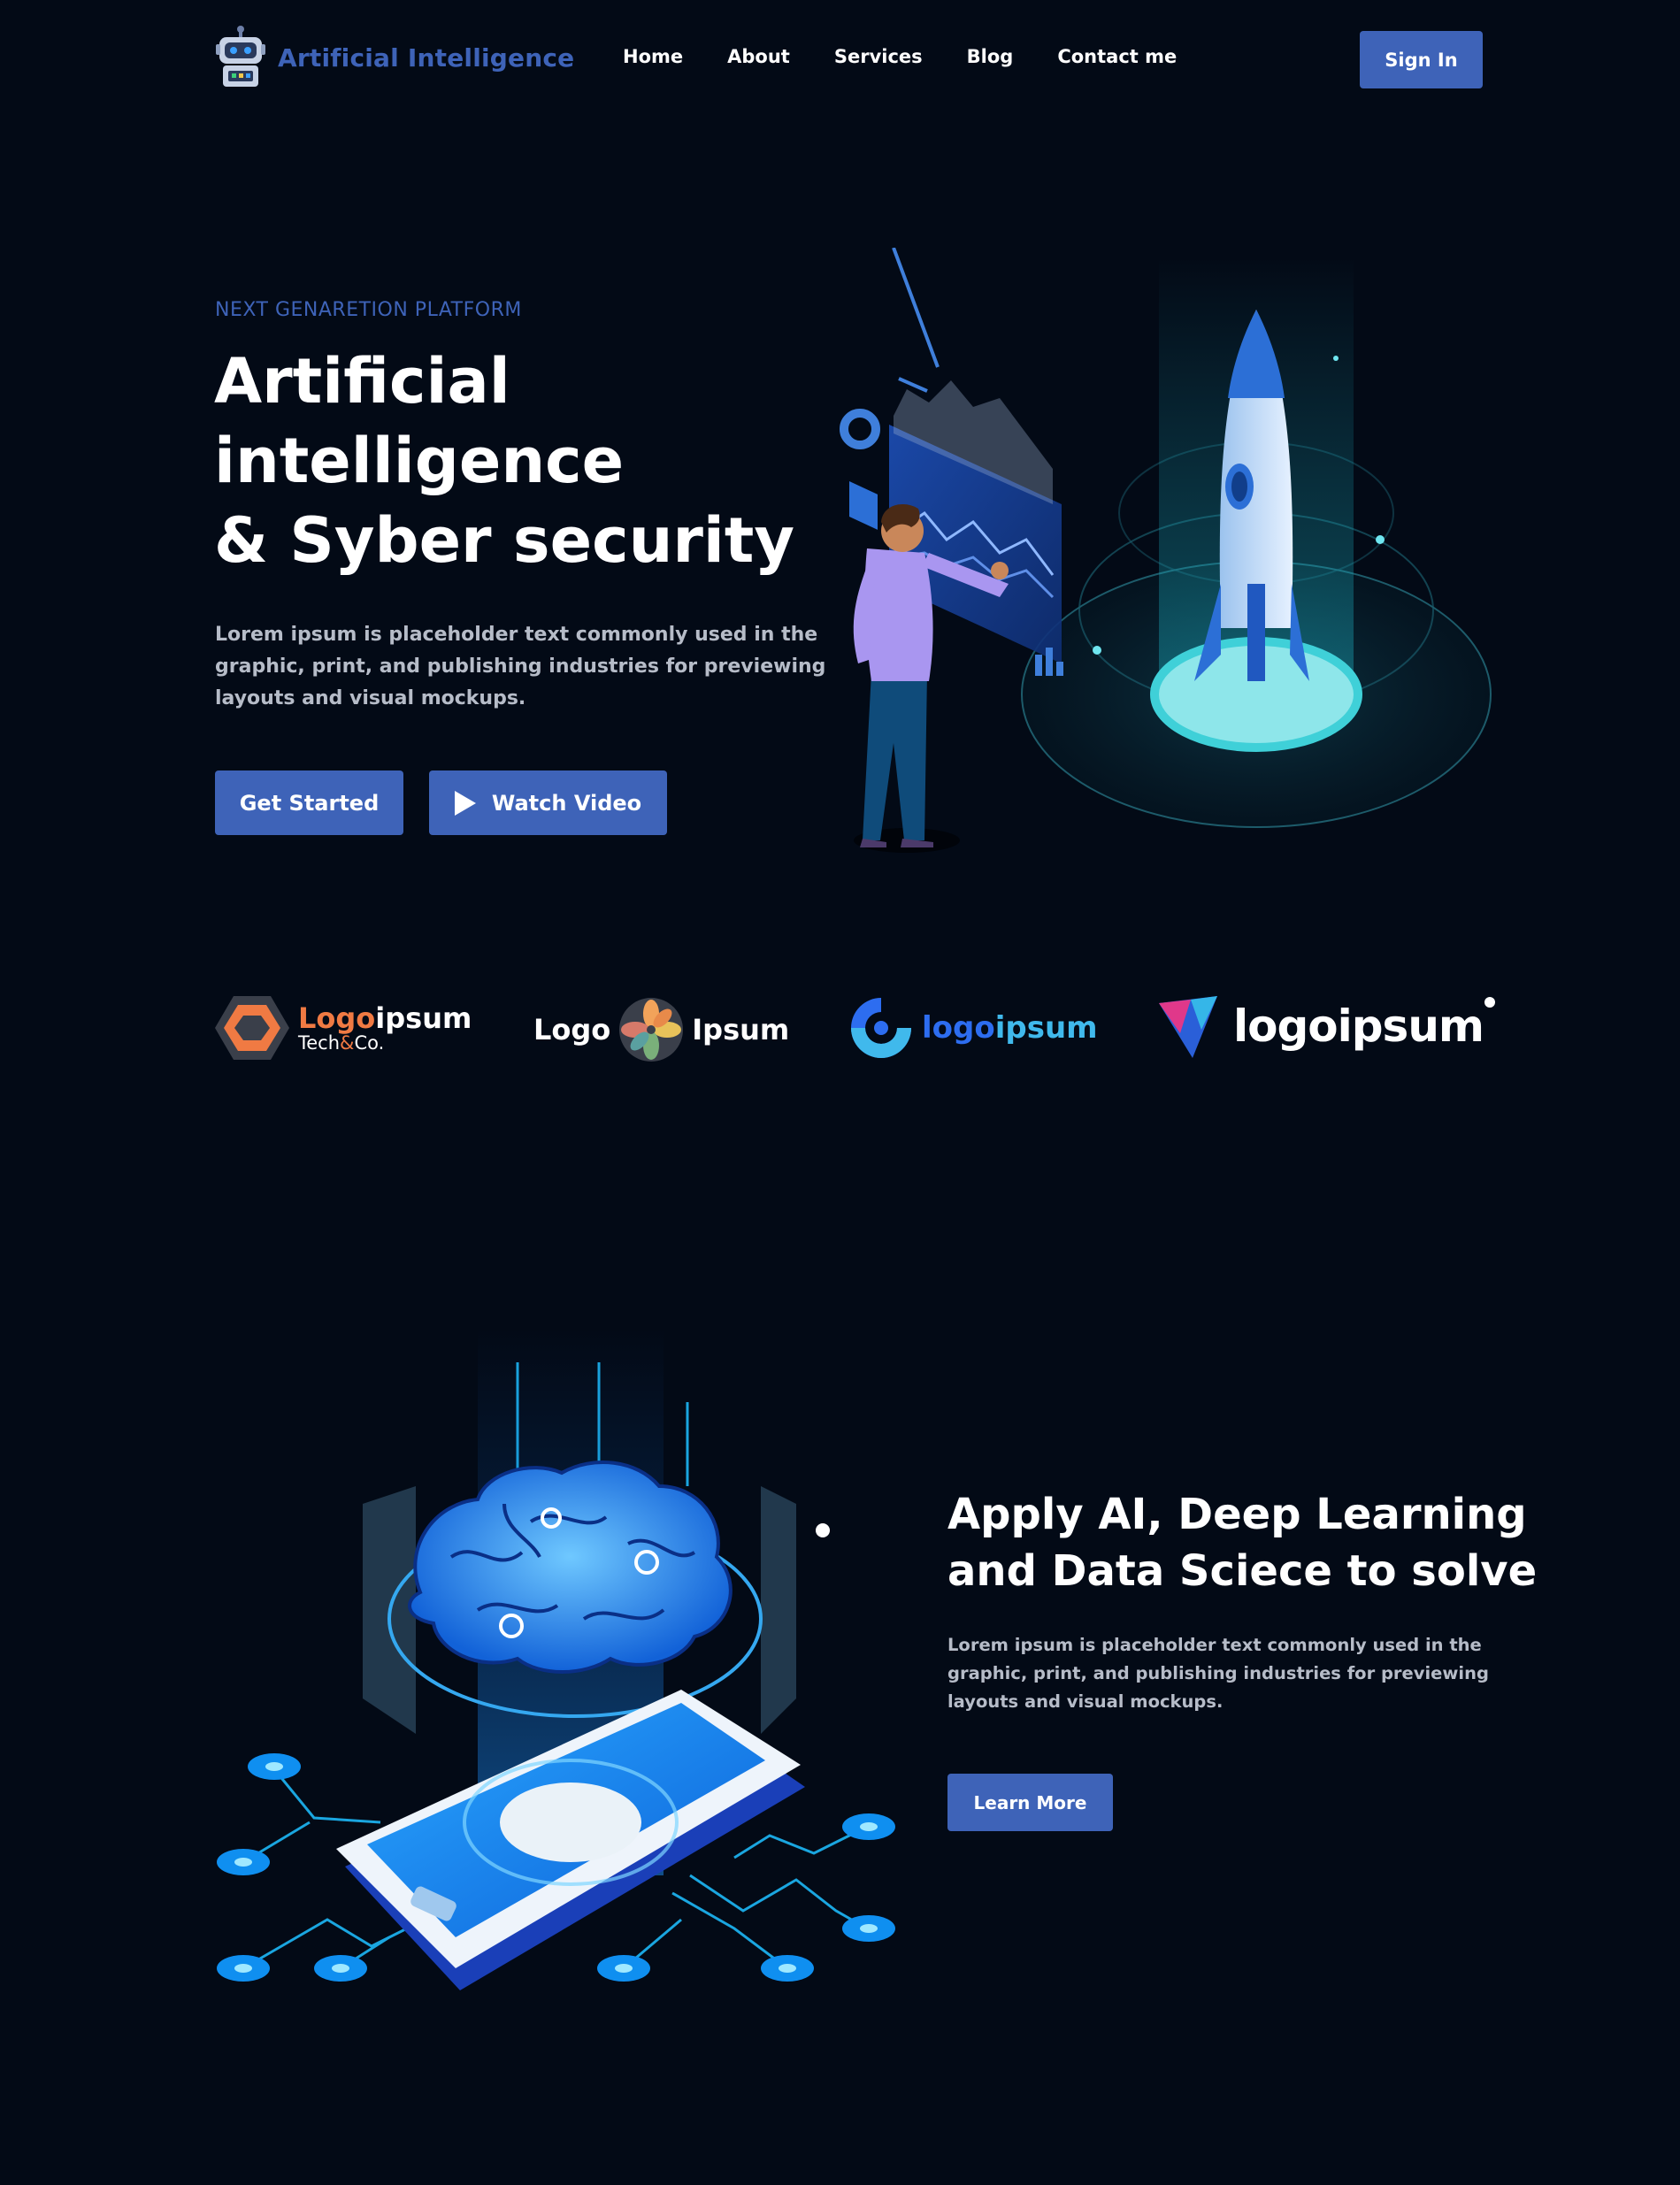  What do you see at coordinates (991, 56) in the screenshot?
I see `nav-link-blog: Blog` at bounding box center [991, 56].